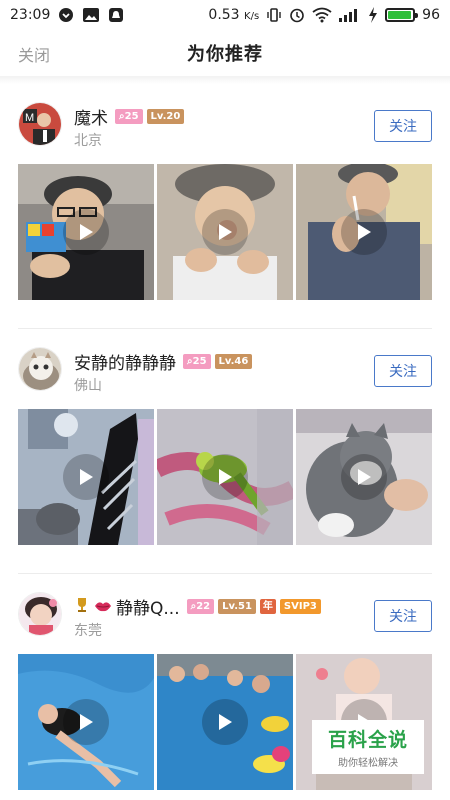 The image size is (450, 800). What do you see at coordinates (373, 15) in the screenshot?
I see `charging-icon` at bounding box center [373, 15].